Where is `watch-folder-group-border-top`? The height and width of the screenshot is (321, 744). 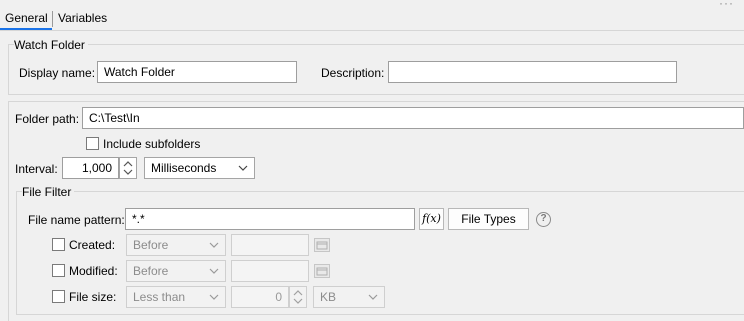 watch-folder-group-border-top is located at coordinates (376, 44).